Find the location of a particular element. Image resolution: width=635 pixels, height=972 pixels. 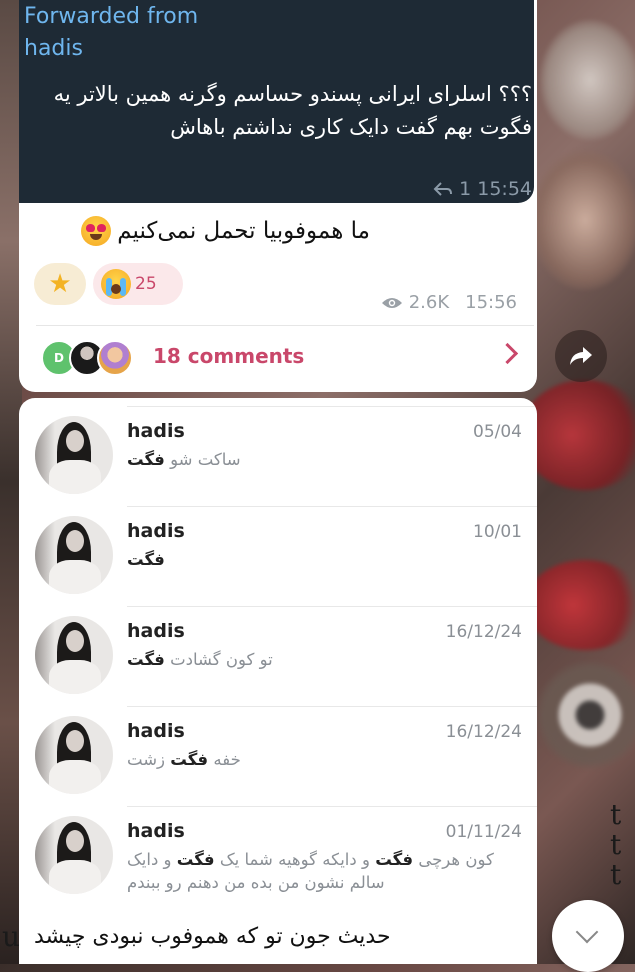

chevron-down-icon is located at coordinates (587, 932).